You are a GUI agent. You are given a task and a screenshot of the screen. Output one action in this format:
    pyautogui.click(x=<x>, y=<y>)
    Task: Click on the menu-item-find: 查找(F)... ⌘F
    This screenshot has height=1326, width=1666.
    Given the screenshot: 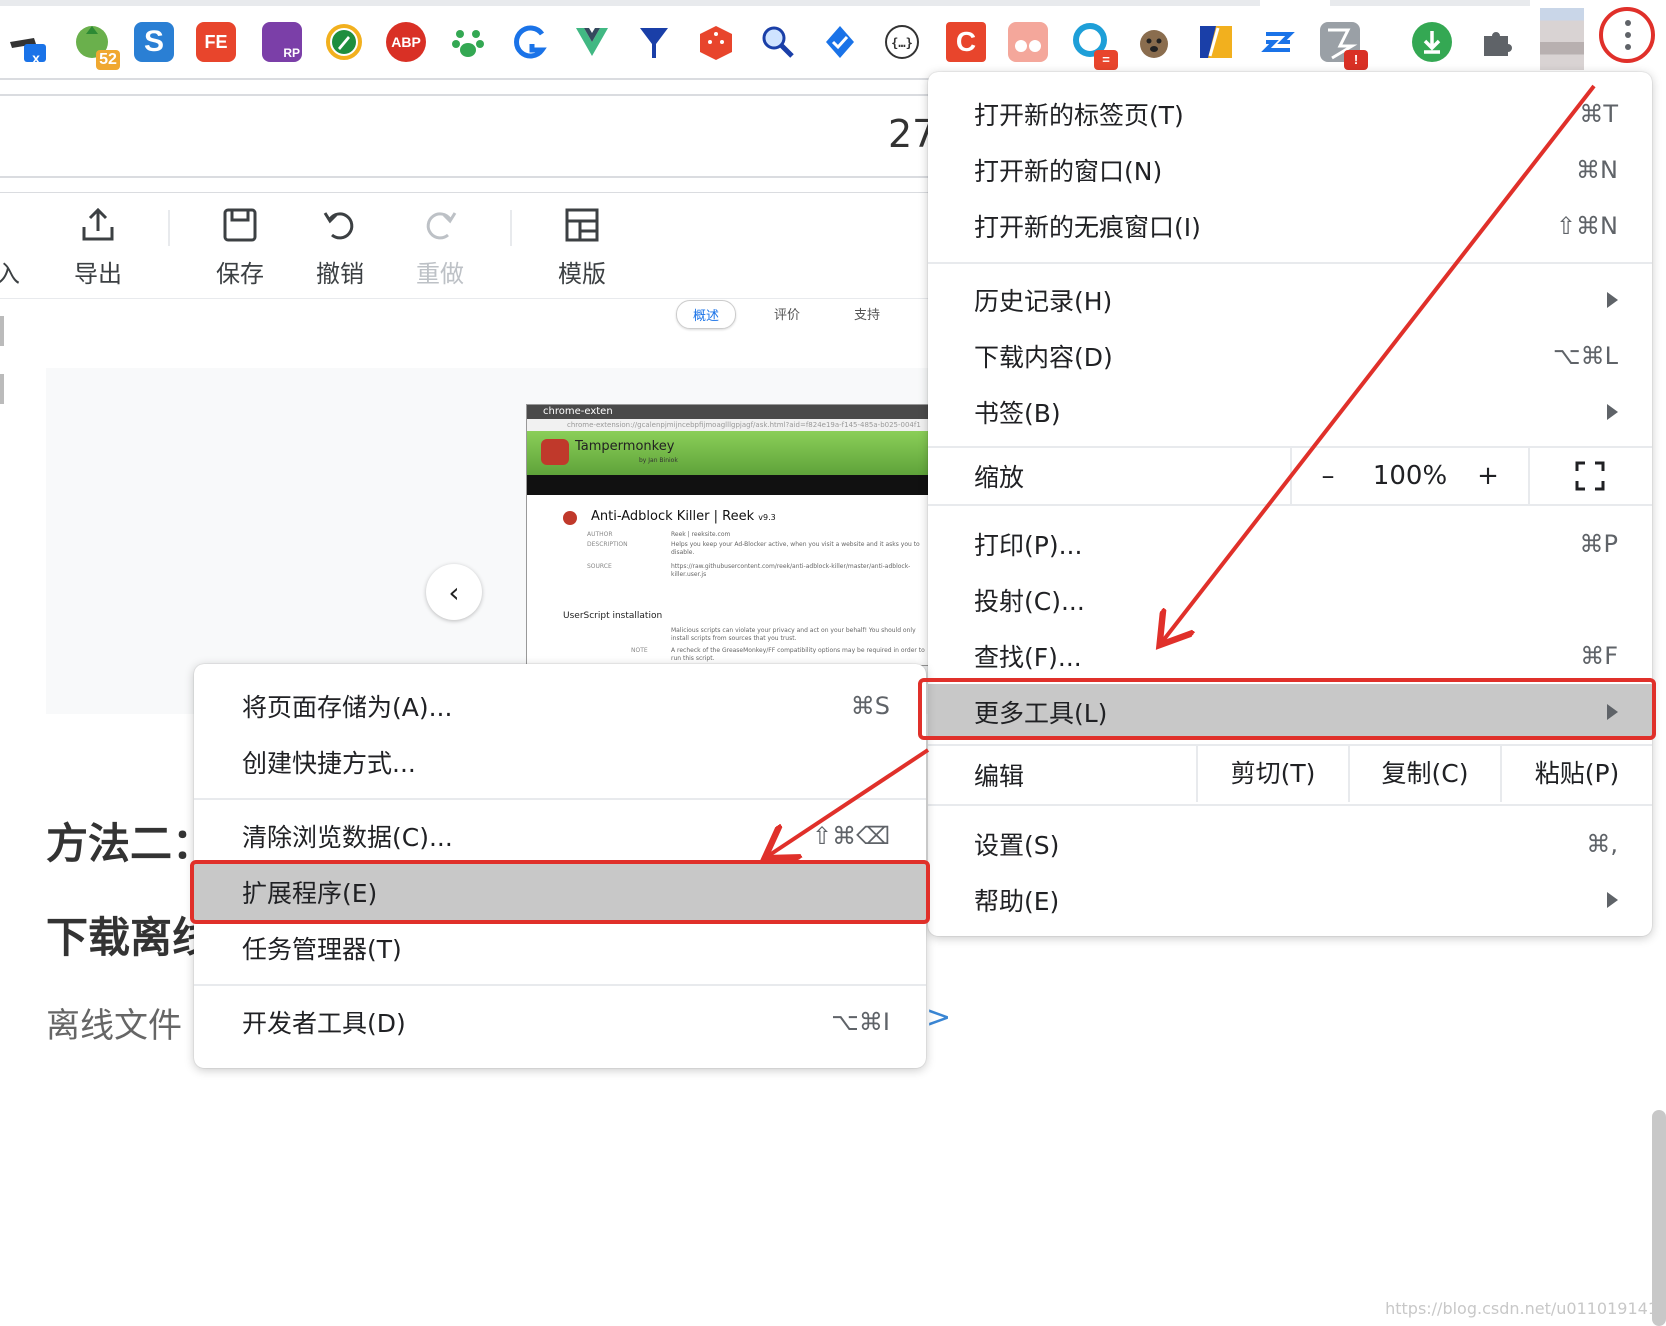 What is the action you would take?
    pyautogui.click(x=1290, y=656)
    